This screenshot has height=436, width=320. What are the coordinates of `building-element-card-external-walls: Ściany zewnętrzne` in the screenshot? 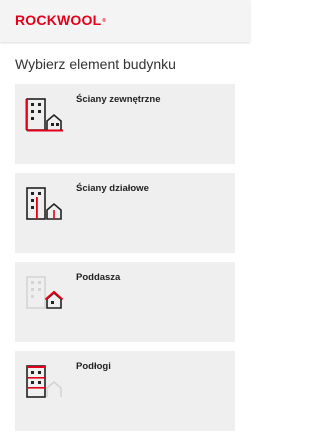 It's located at (125, 124).